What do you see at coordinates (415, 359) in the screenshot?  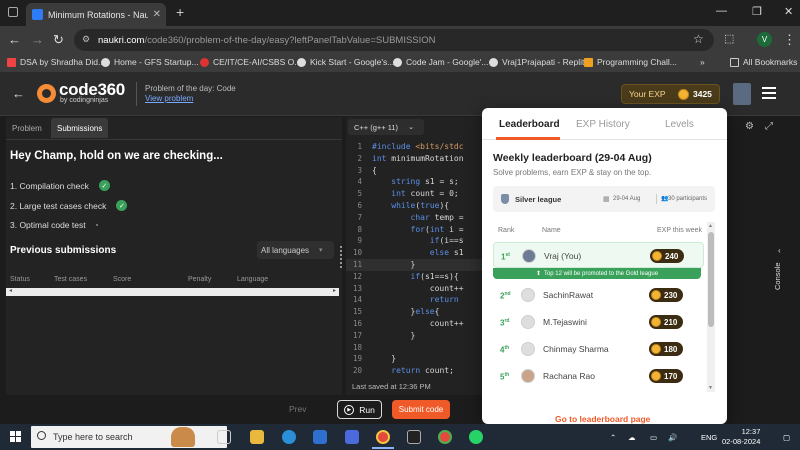 I see `code-line: 19 }` at bounding box center [415, 359].